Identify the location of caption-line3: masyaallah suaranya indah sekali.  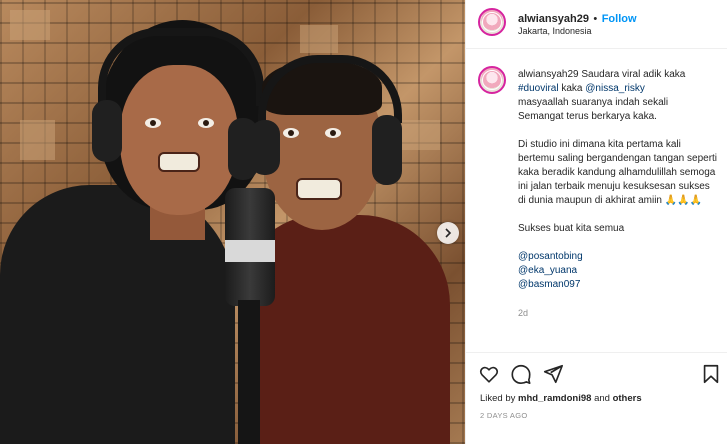
(593, 102).